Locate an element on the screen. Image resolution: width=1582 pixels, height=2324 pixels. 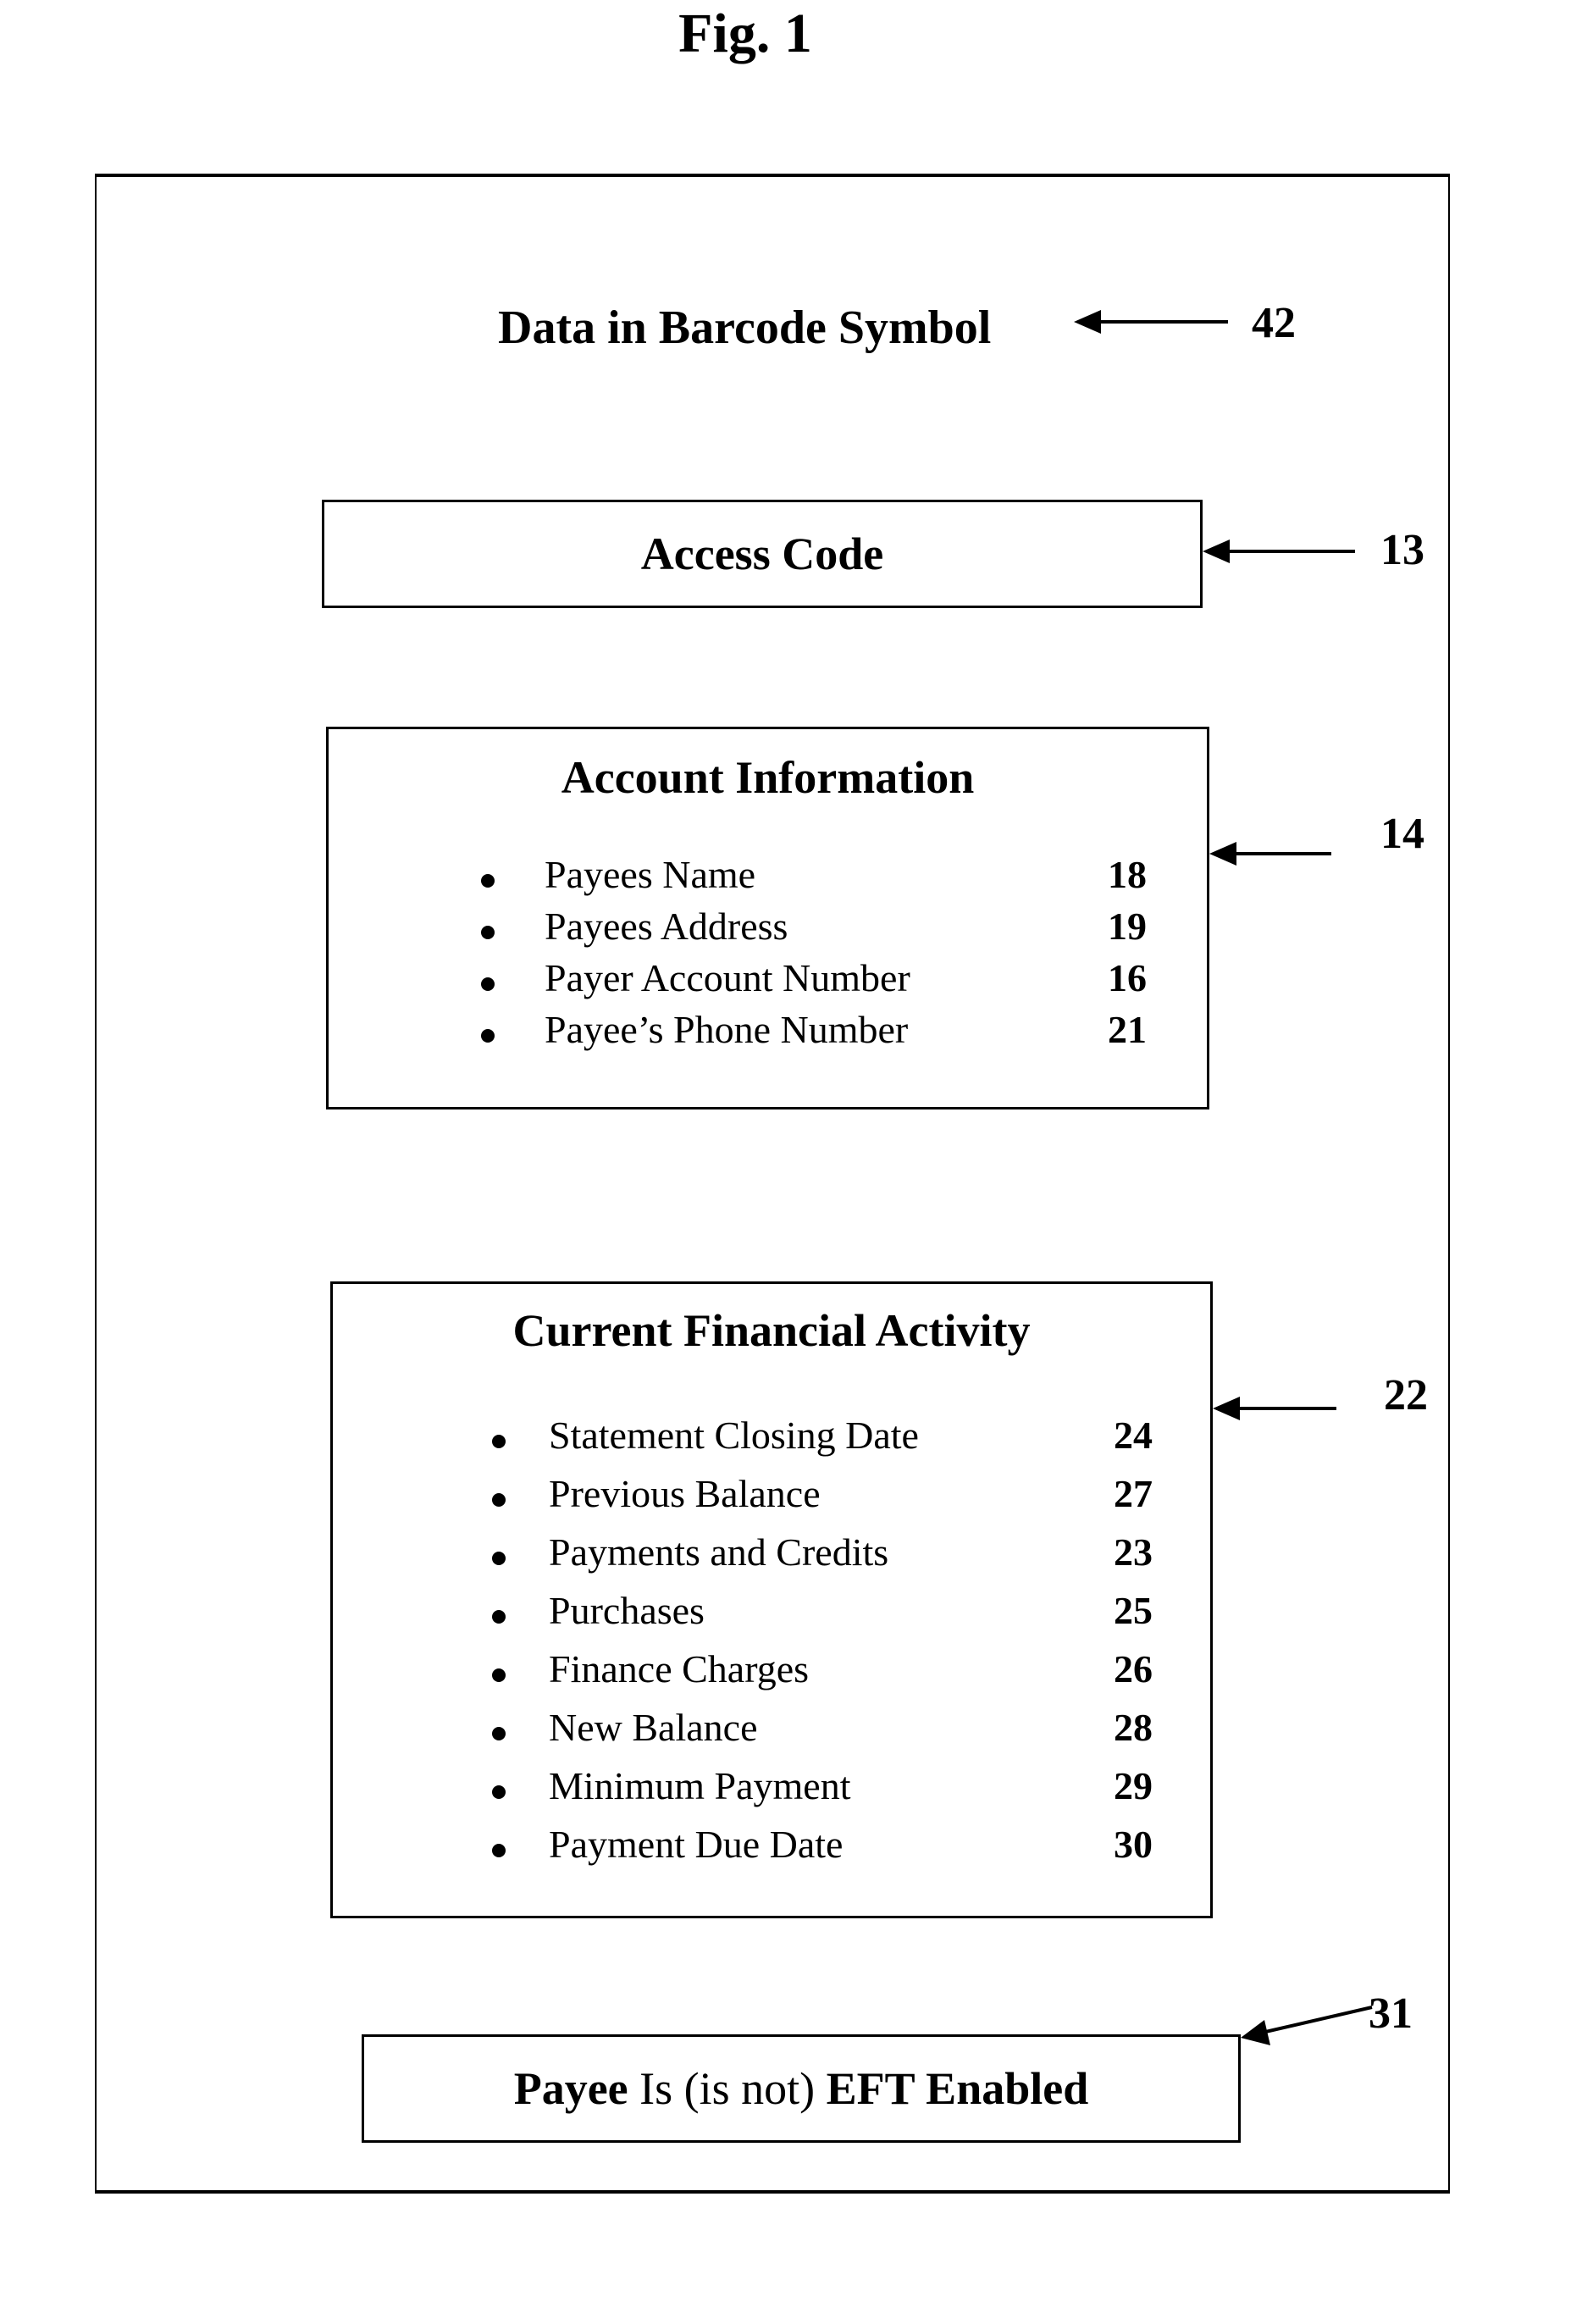
arrow-42-icon is located at coordinates (1151, 322).